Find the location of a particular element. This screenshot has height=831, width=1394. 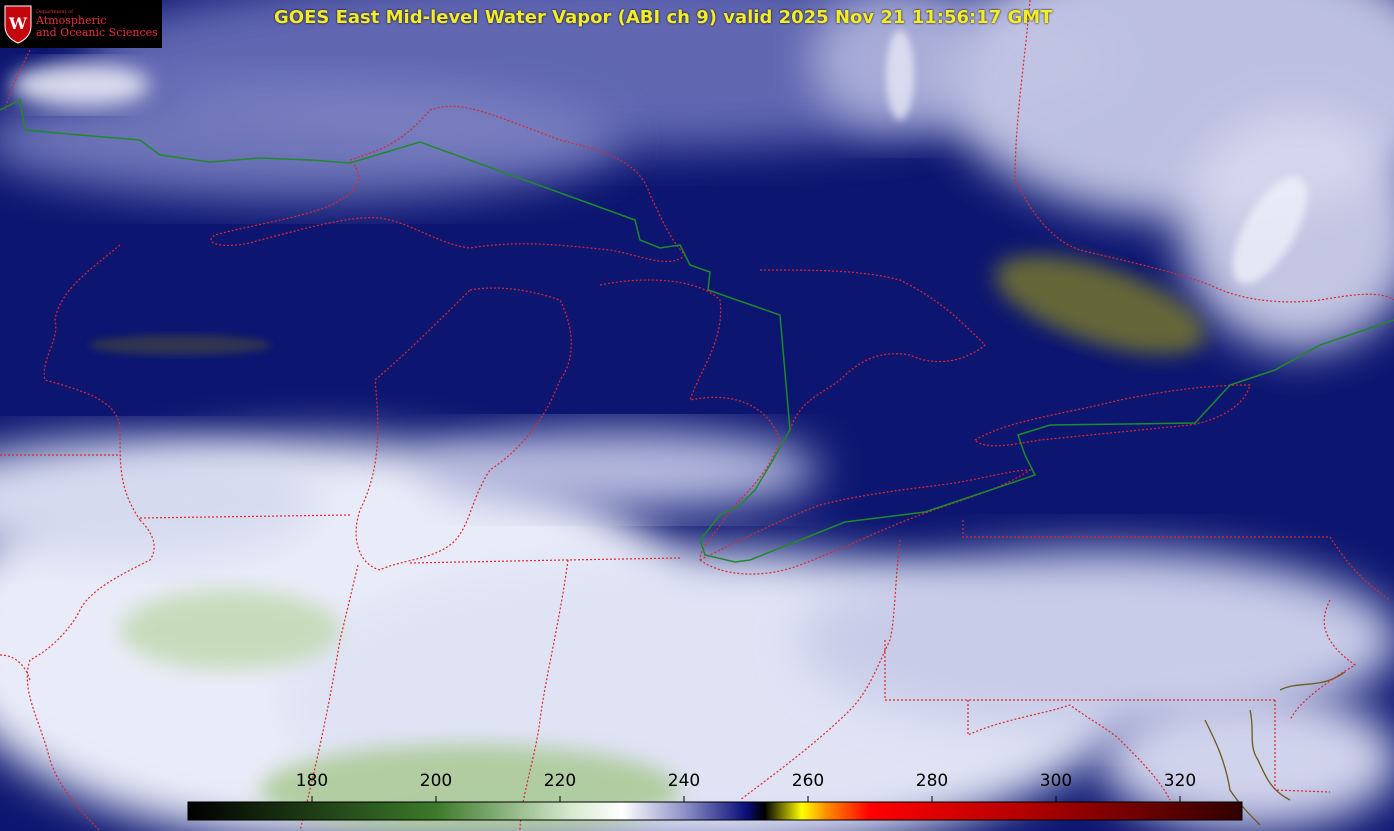

colorbar-tick-label: 240 is located at coordinates (684, 781).